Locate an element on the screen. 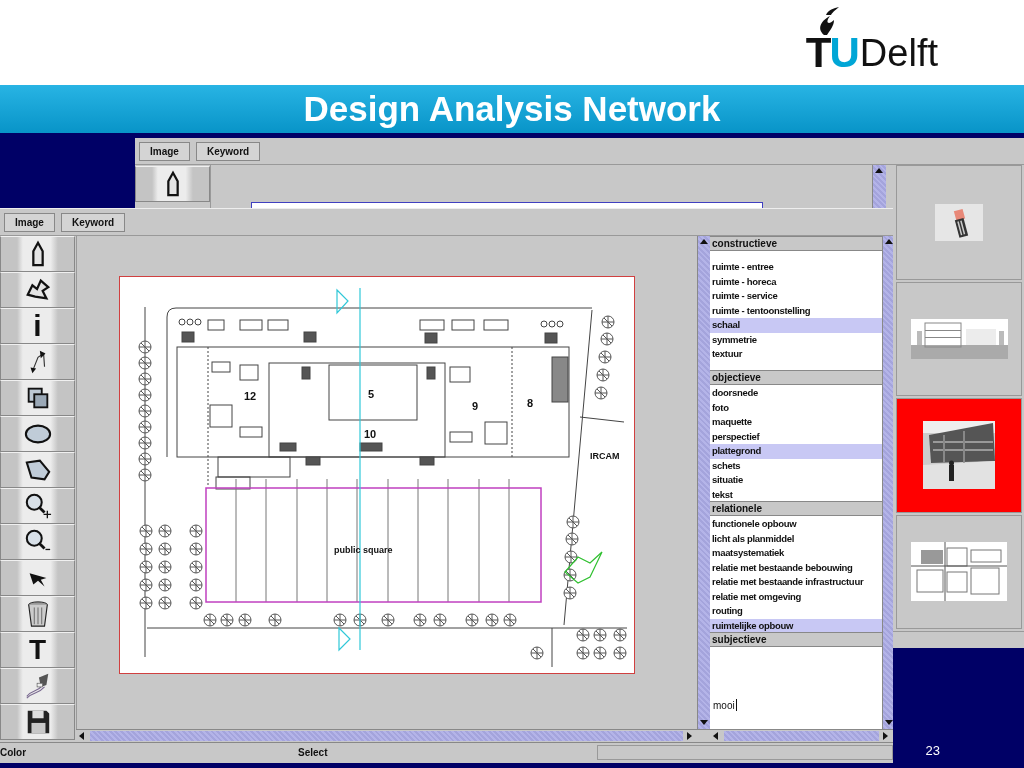 The width and height of the screenshot is (1024, 768). plan-label: public square is located at coordinates (363, 550).